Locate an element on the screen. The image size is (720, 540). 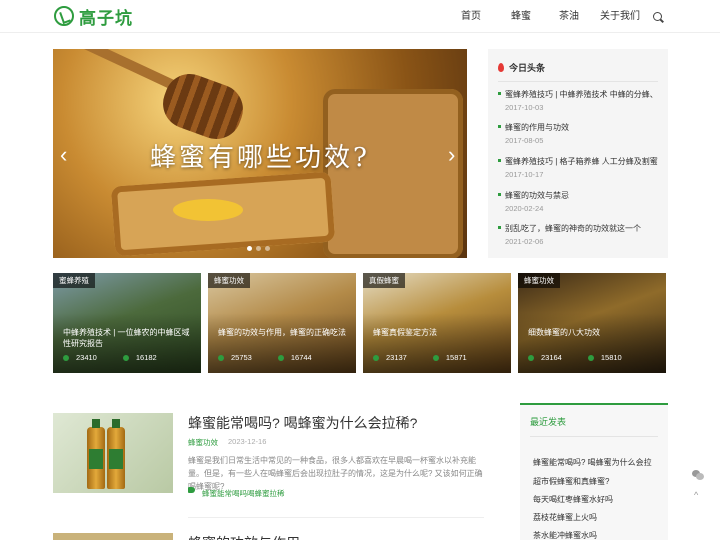
card-title: 蜂蜜真假鉴定方法 is located at coordinates (438, 332).